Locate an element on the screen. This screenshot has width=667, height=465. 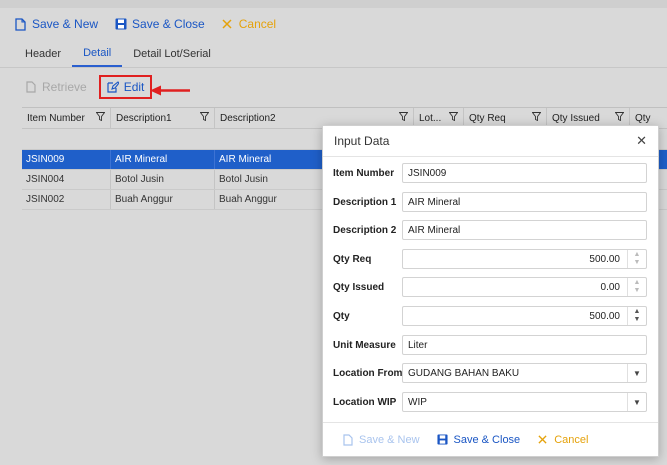
dialog-save-close-button: Save & Close is located at coordinates (478, 439).